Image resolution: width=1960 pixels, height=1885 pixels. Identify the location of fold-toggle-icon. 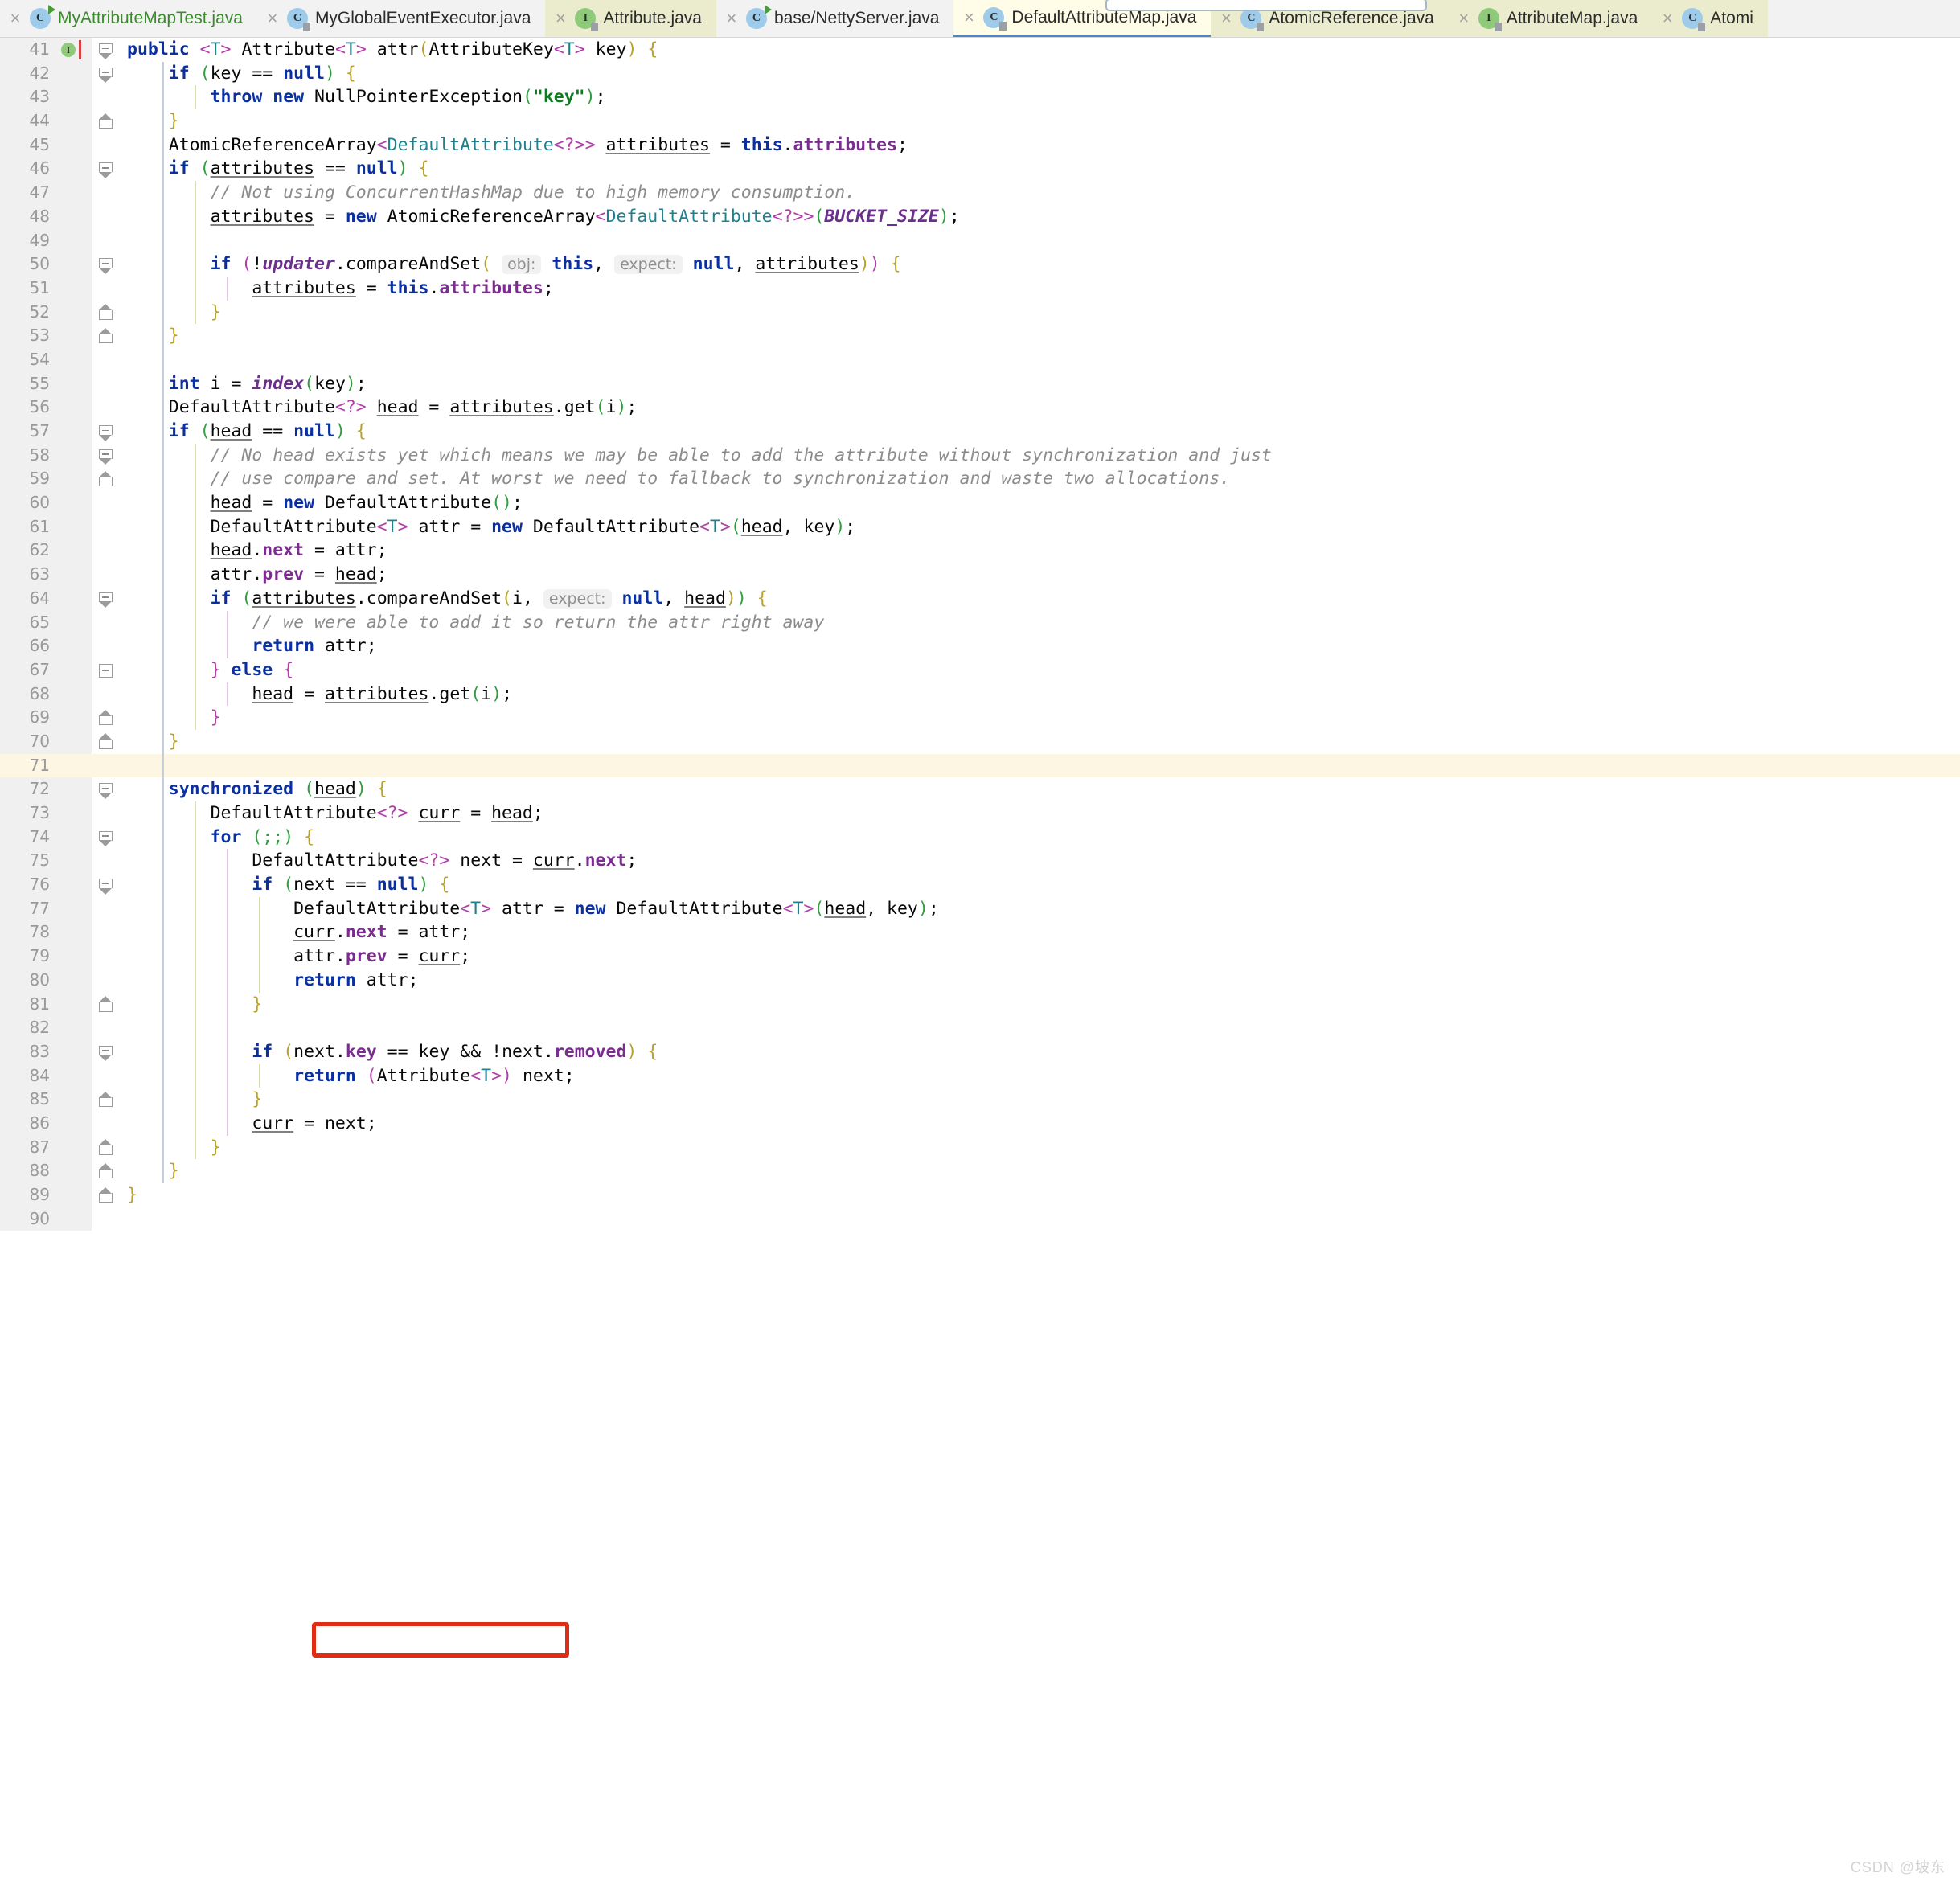
(106, 671).